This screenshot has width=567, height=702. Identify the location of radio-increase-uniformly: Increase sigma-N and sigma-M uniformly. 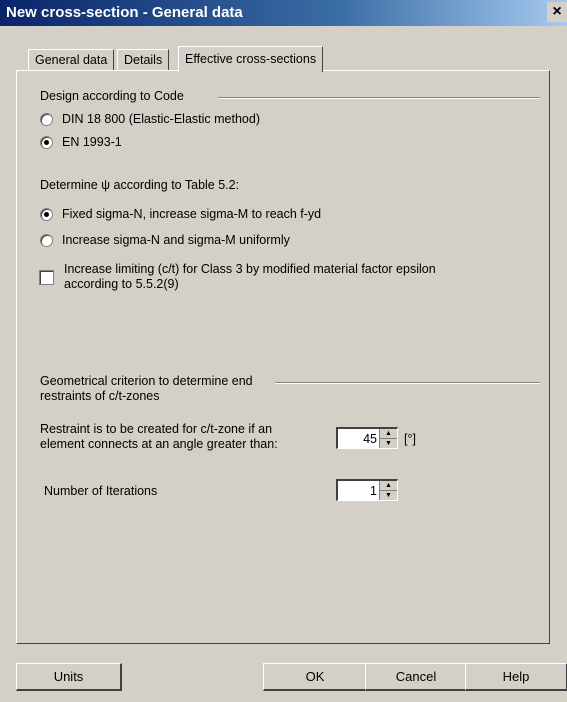
(165, 240).